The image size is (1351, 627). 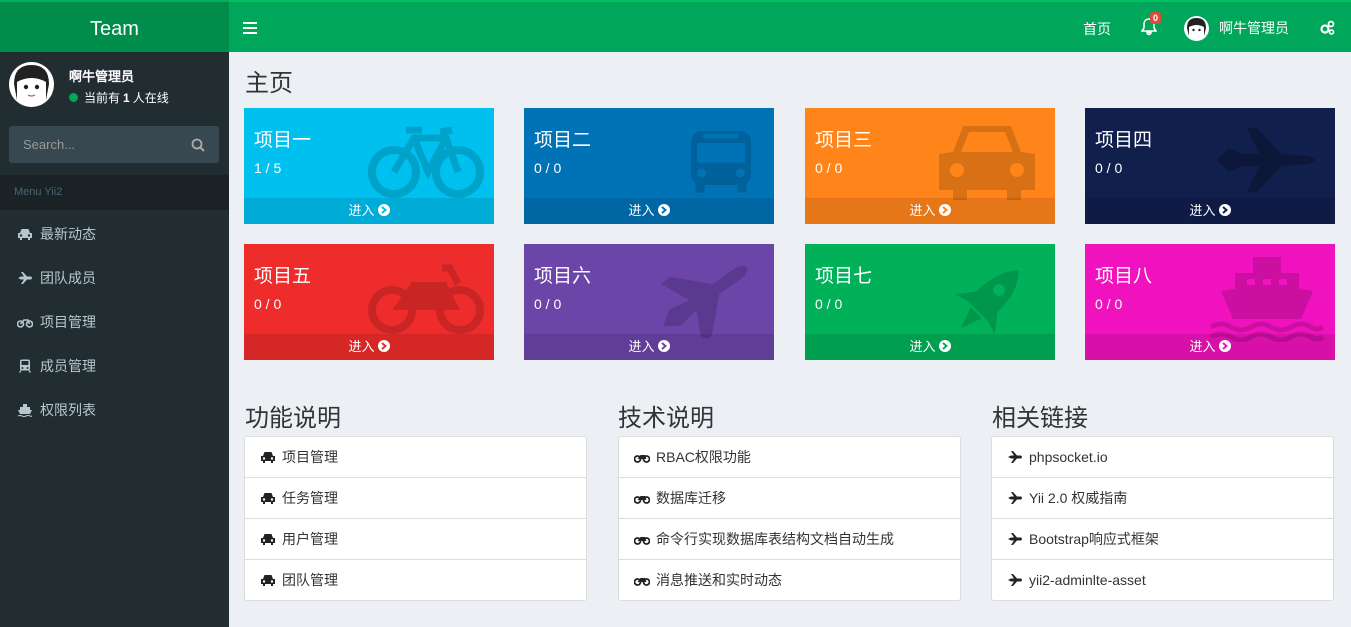 What do you see at coordinates (269, 83) in the screenshot?
I see `page-title: 主页` at bounding box center [269, 83].